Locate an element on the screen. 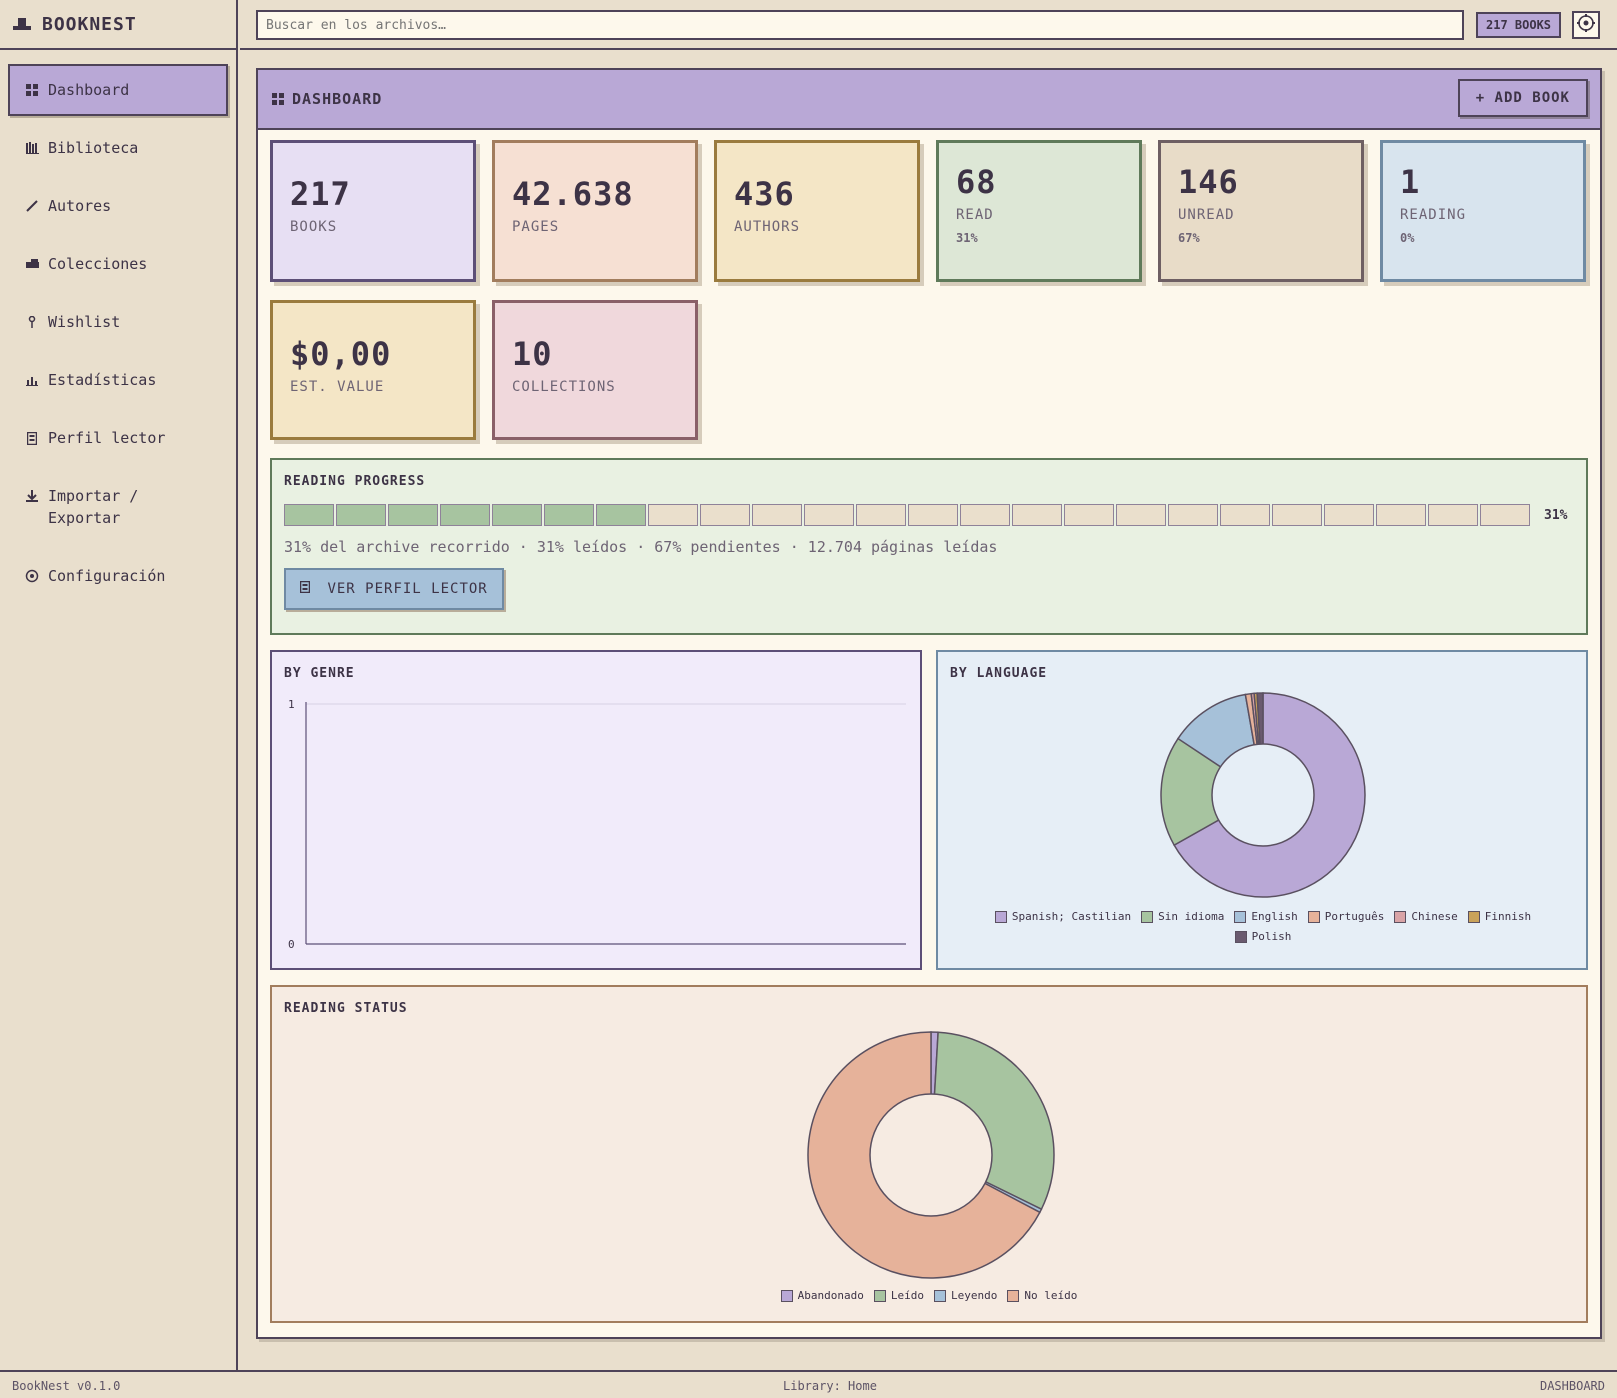  legend-item: Leyendo is located at coordinates (965, 1295).